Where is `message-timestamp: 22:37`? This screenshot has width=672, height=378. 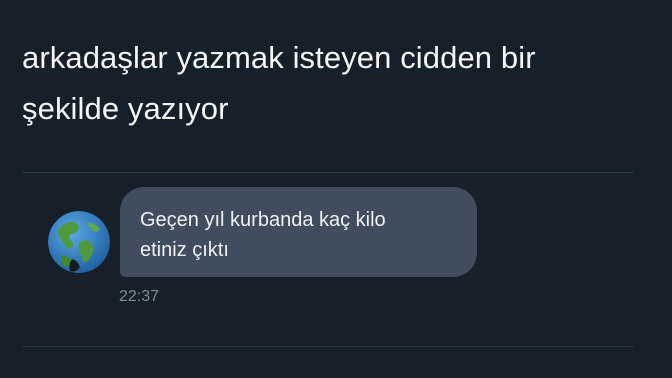 message-timestamp: 22:37 is located at coordinates (139, 296).